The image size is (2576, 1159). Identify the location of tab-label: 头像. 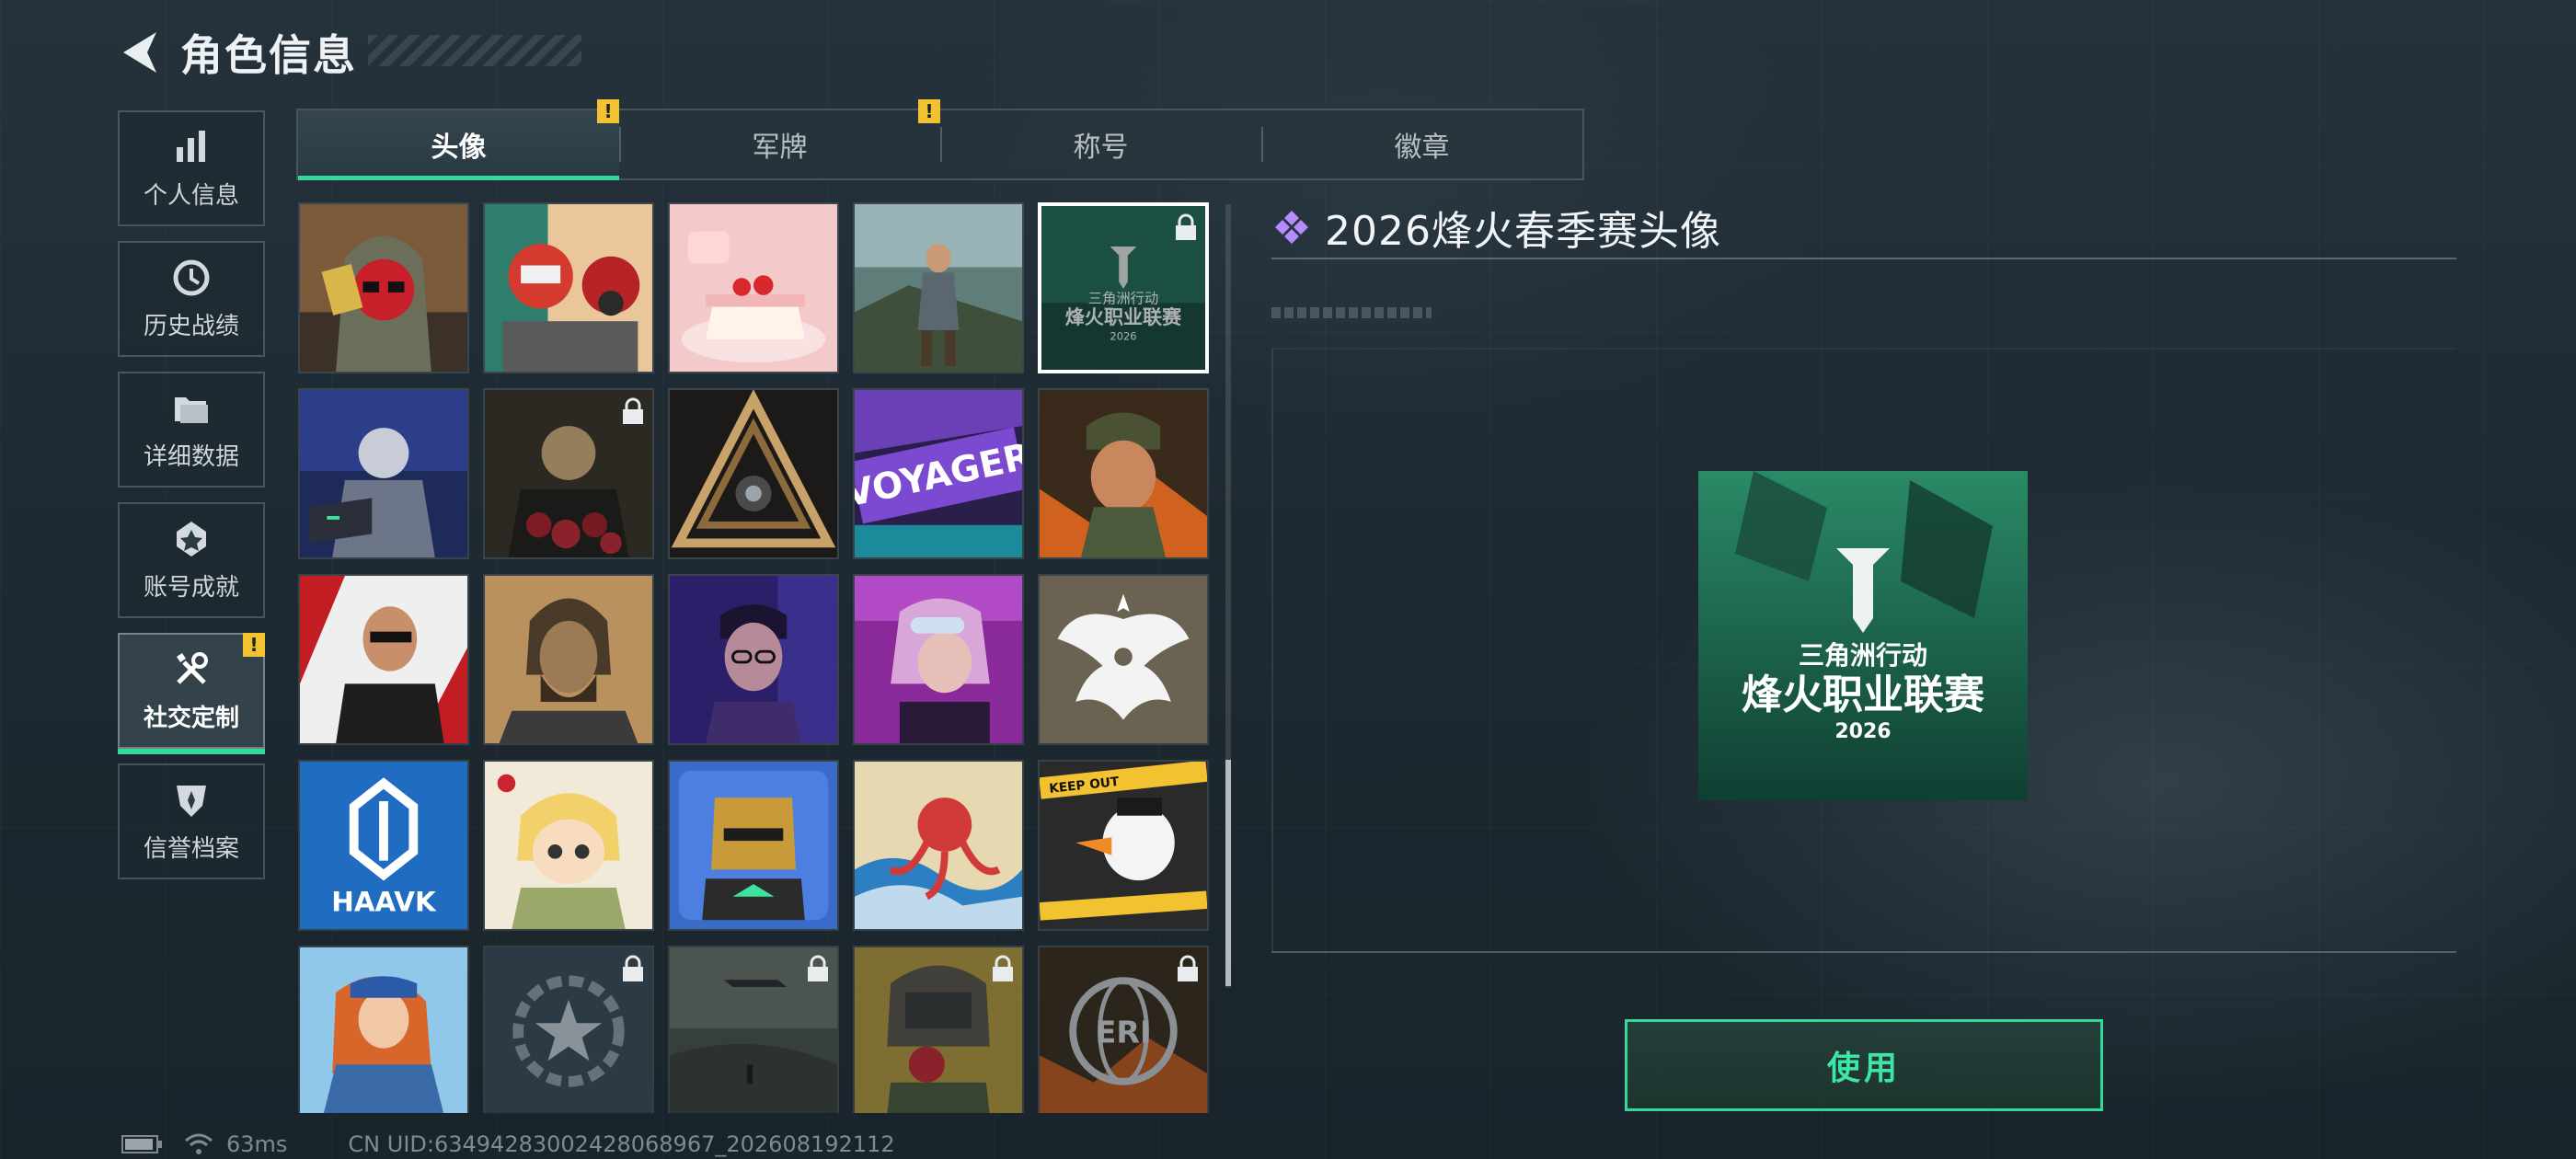
(459, 148).